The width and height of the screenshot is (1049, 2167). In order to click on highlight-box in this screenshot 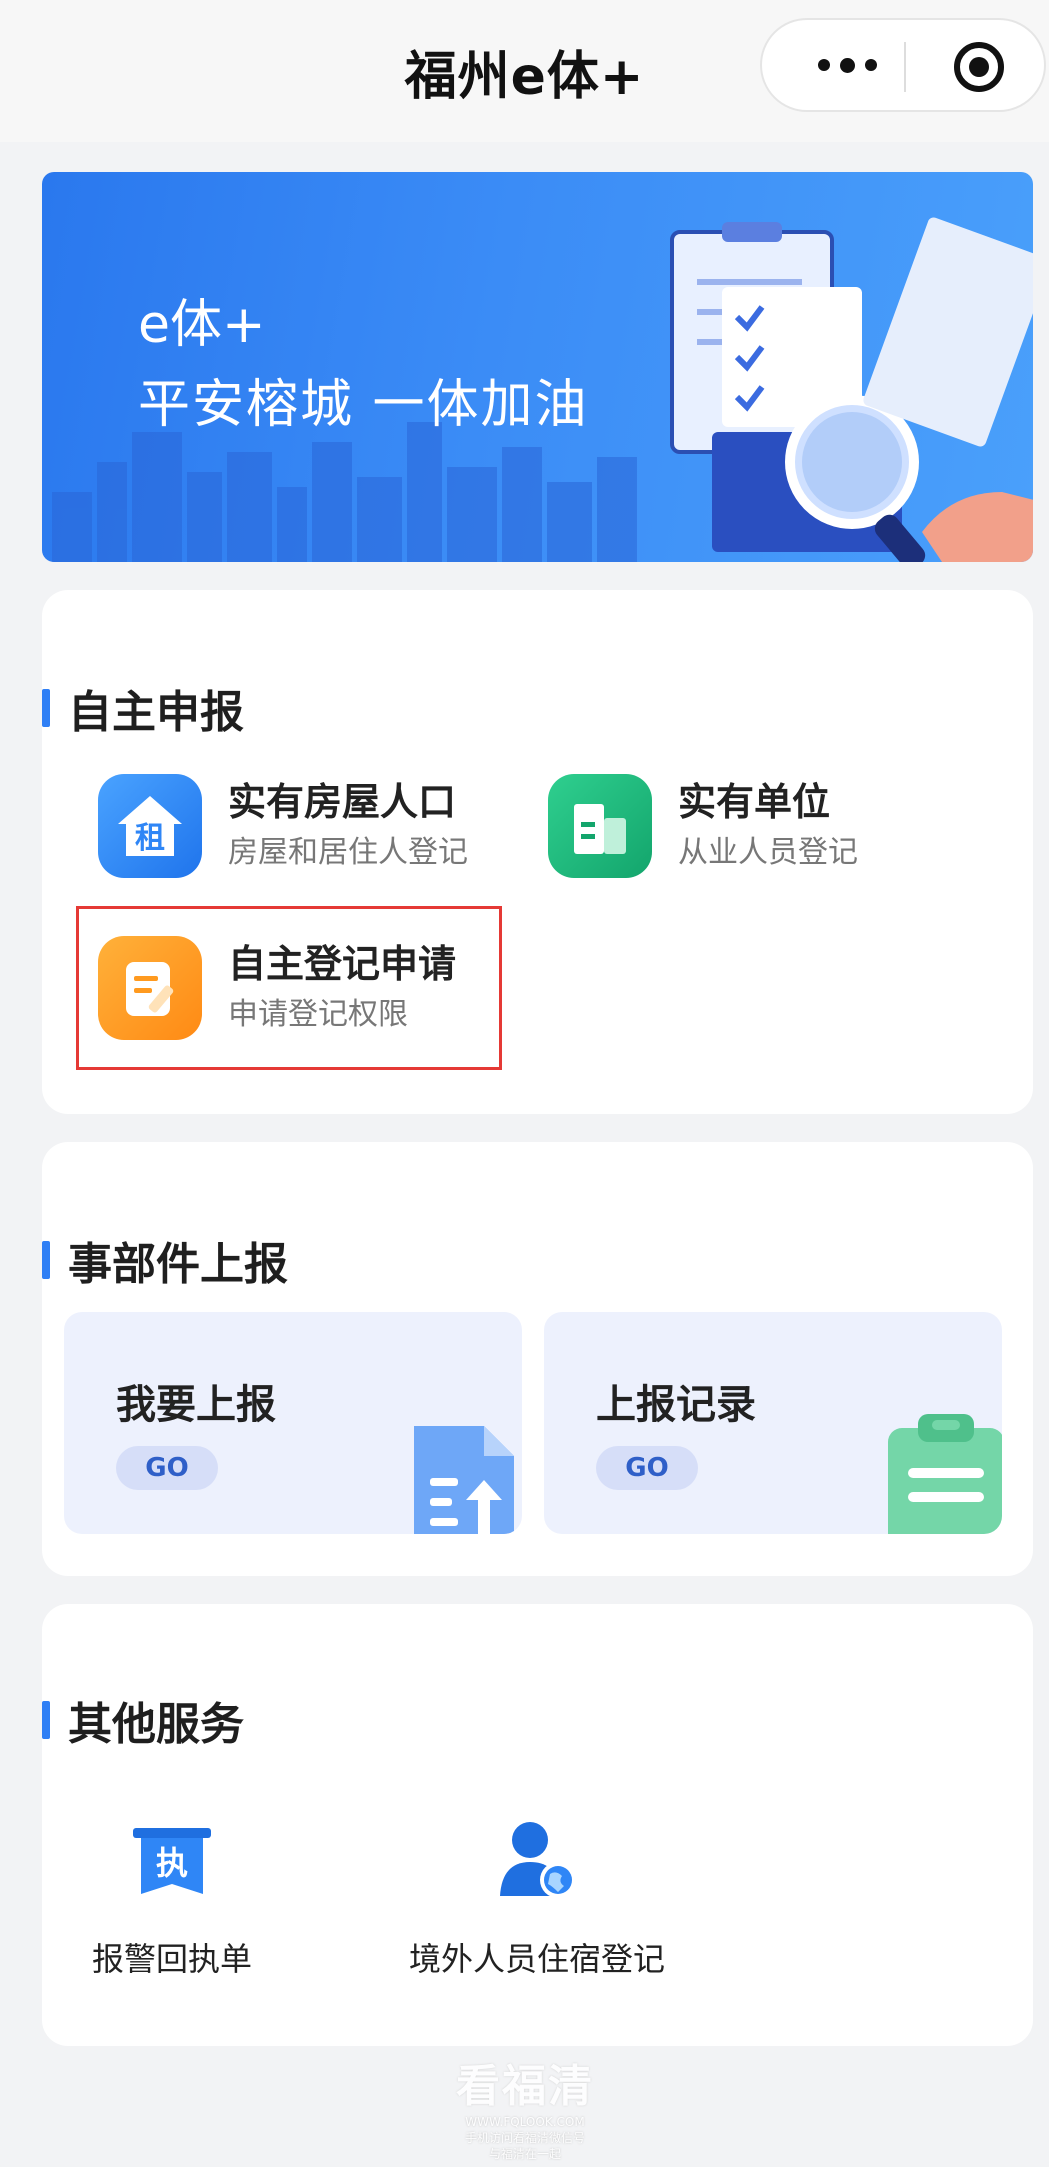, I will do `click(289, 988)`.